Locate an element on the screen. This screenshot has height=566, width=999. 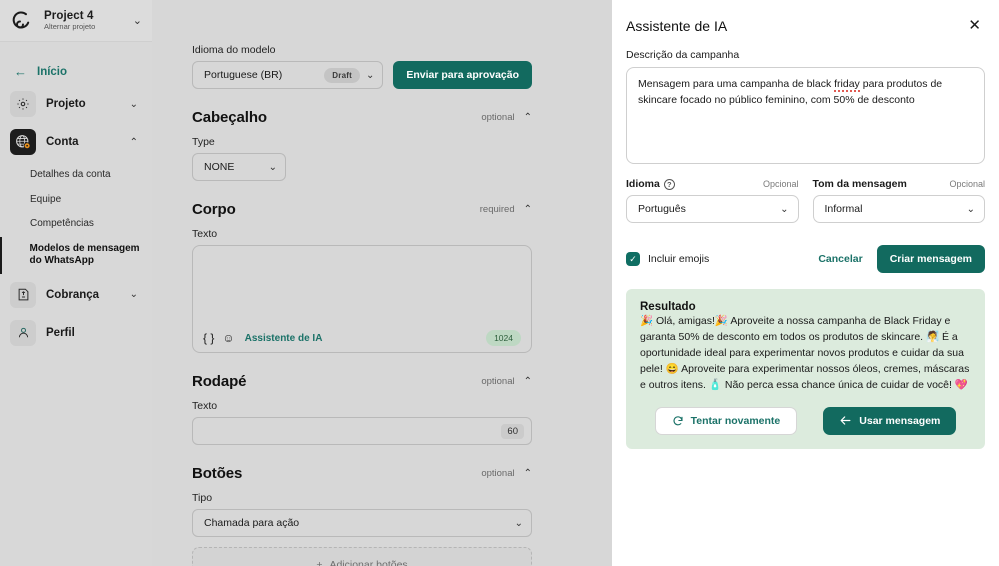
section-header-botoes: Botões optional ⌃ is located at coordinates (362, 473).